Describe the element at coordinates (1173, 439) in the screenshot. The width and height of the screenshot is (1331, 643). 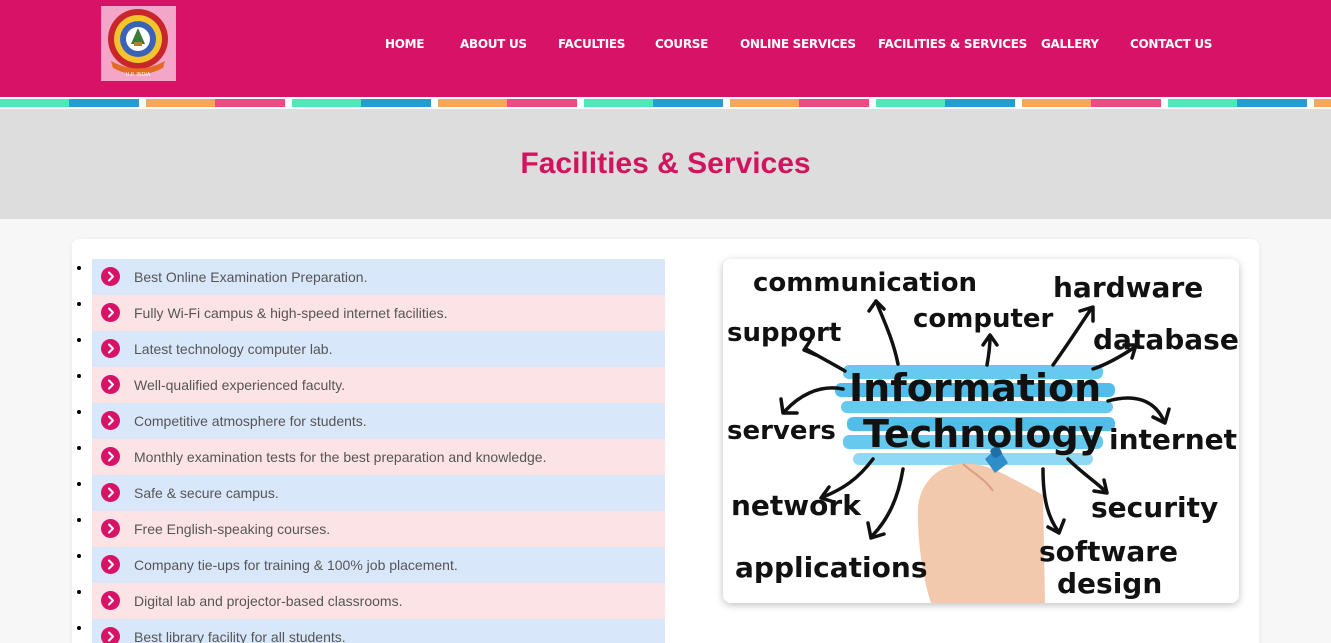
I see `word-internet: internet` at that location.